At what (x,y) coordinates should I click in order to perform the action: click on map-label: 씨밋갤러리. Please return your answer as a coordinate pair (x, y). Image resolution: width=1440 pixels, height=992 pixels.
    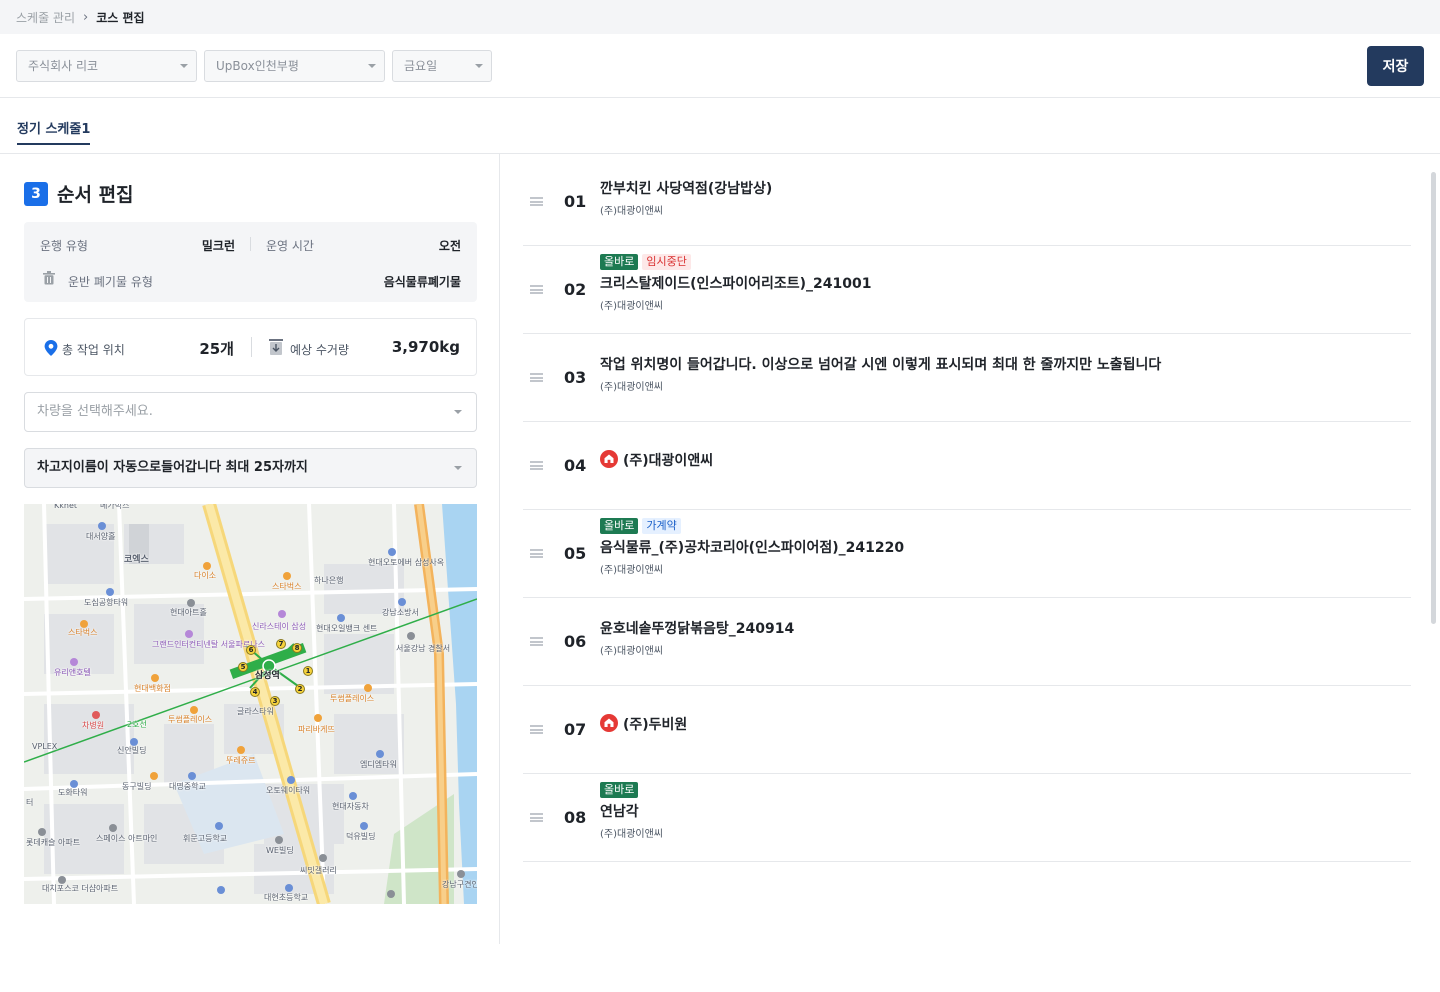
    Looking at the image, I should click on (318, 870).